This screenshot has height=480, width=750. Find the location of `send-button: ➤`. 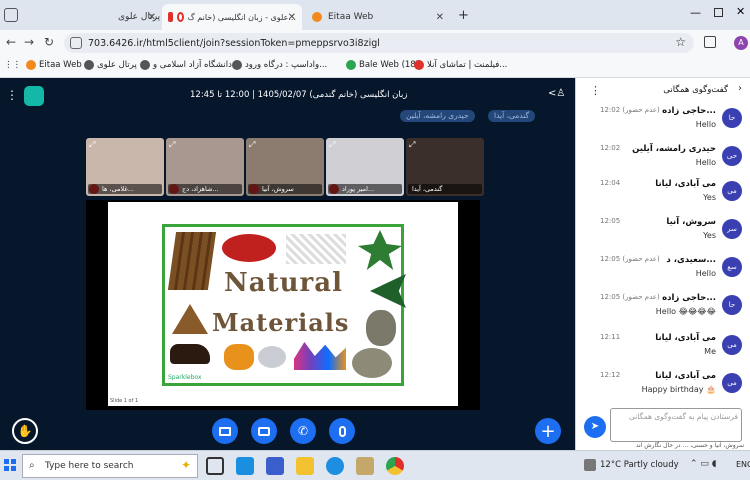

send-button: ➤ is located at coordinates (595, 427).